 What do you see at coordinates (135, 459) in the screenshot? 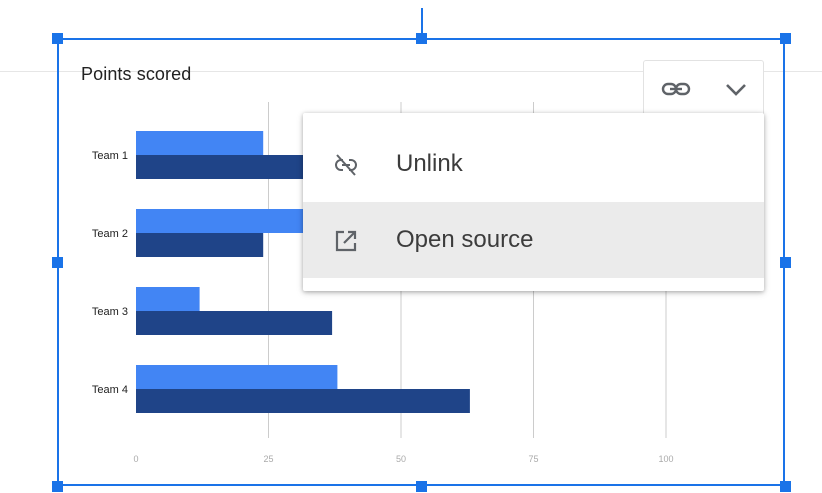
I see `x-tick-label: 0` at bounding box center [135, 459].